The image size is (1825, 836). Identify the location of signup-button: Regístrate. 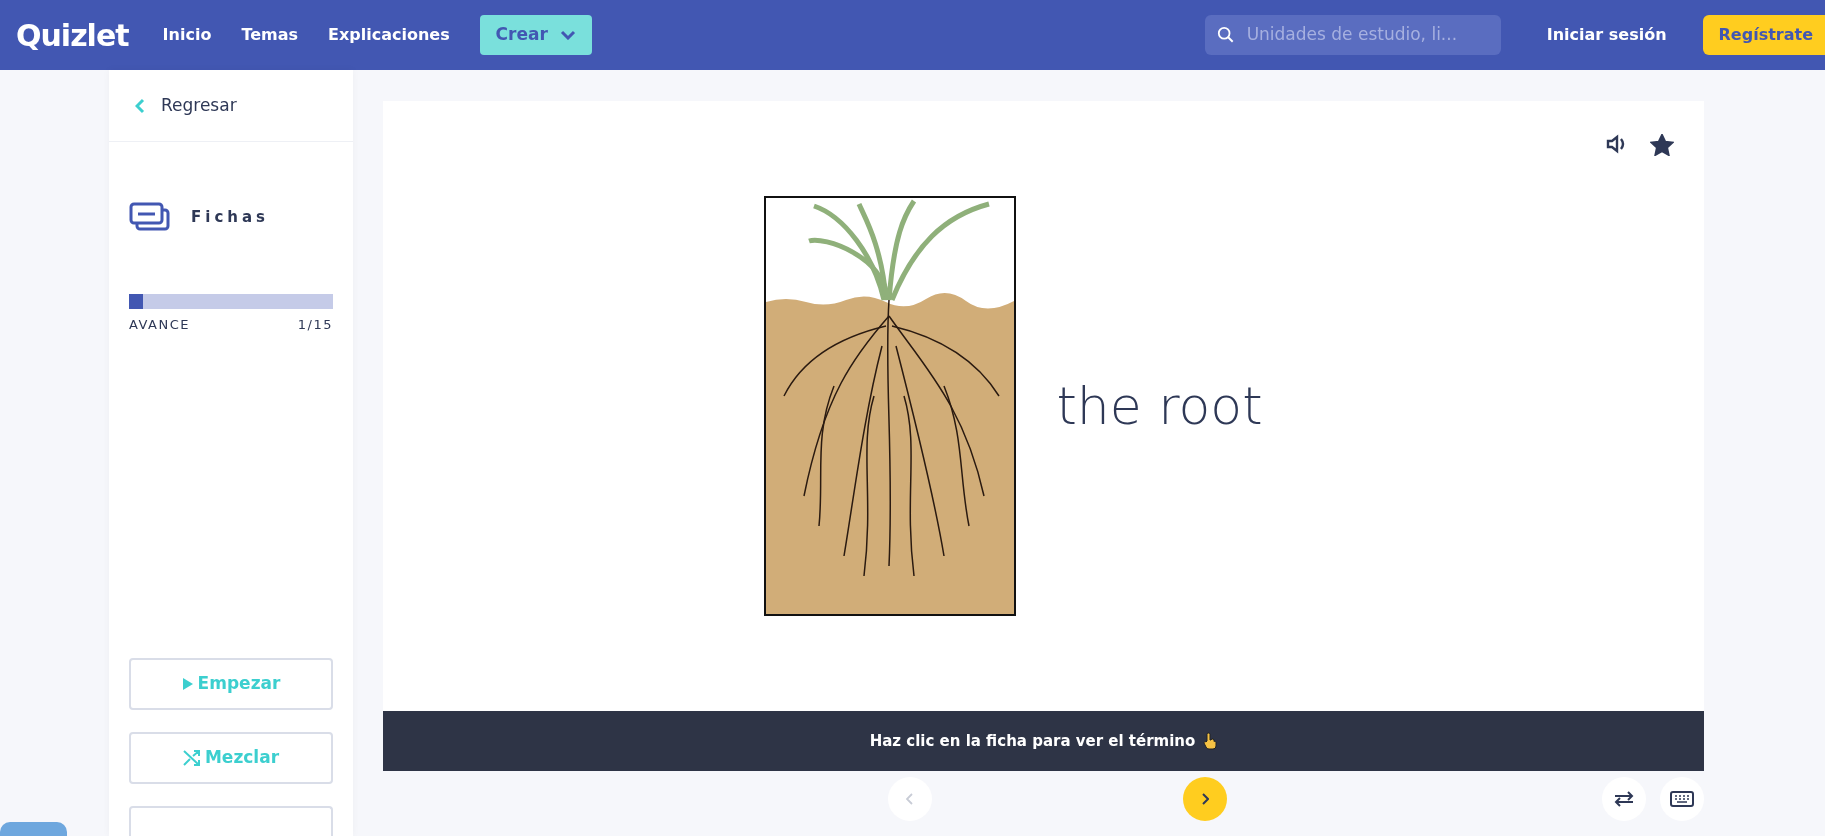
(1763, 35).